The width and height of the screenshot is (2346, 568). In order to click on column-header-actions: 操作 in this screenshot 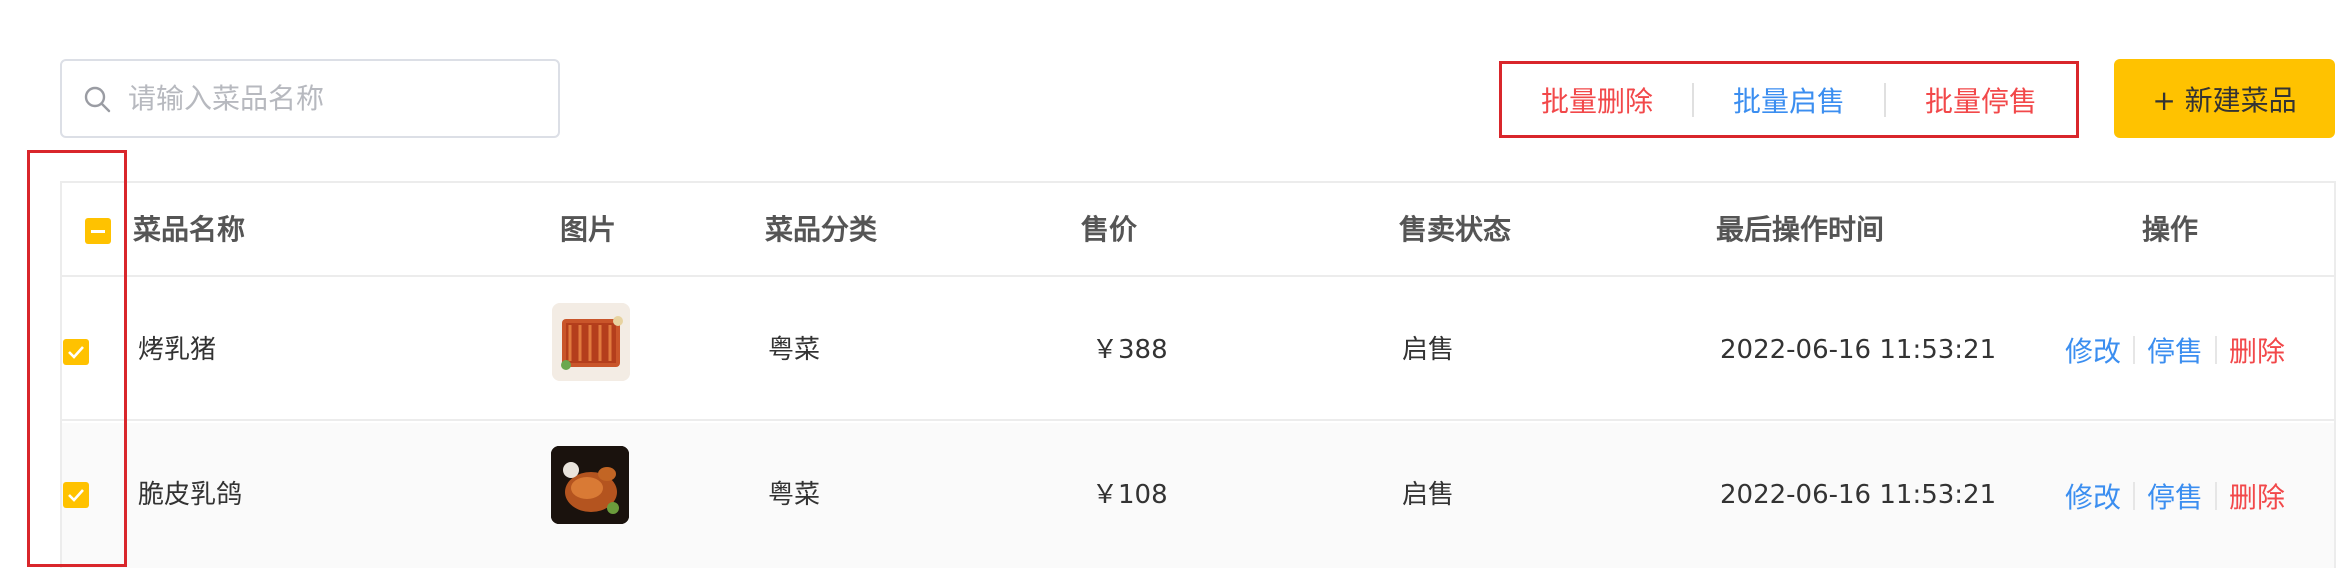, I will do `click(2170, 229)`.